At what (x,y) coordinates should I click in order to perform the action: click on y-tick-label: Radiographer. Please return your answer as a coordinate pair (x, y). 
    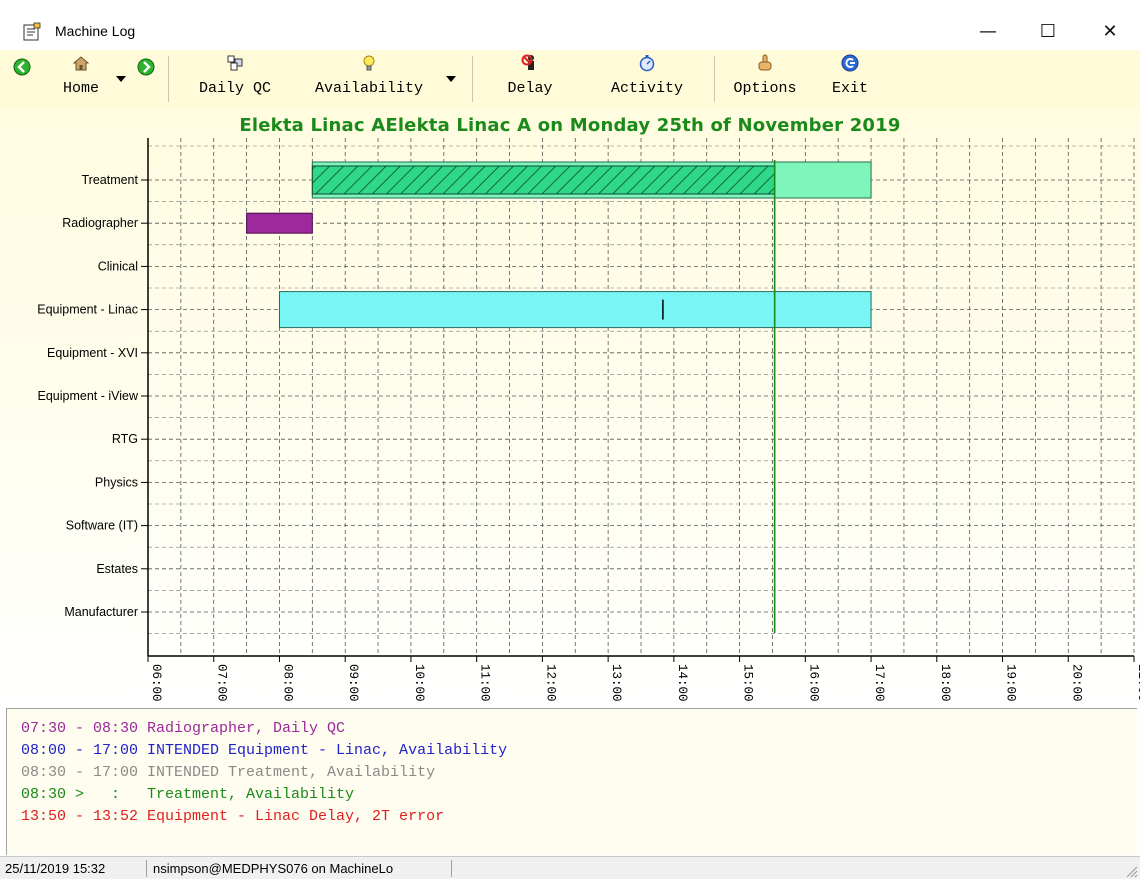
    Looking at the image, I should click on (100, 223).